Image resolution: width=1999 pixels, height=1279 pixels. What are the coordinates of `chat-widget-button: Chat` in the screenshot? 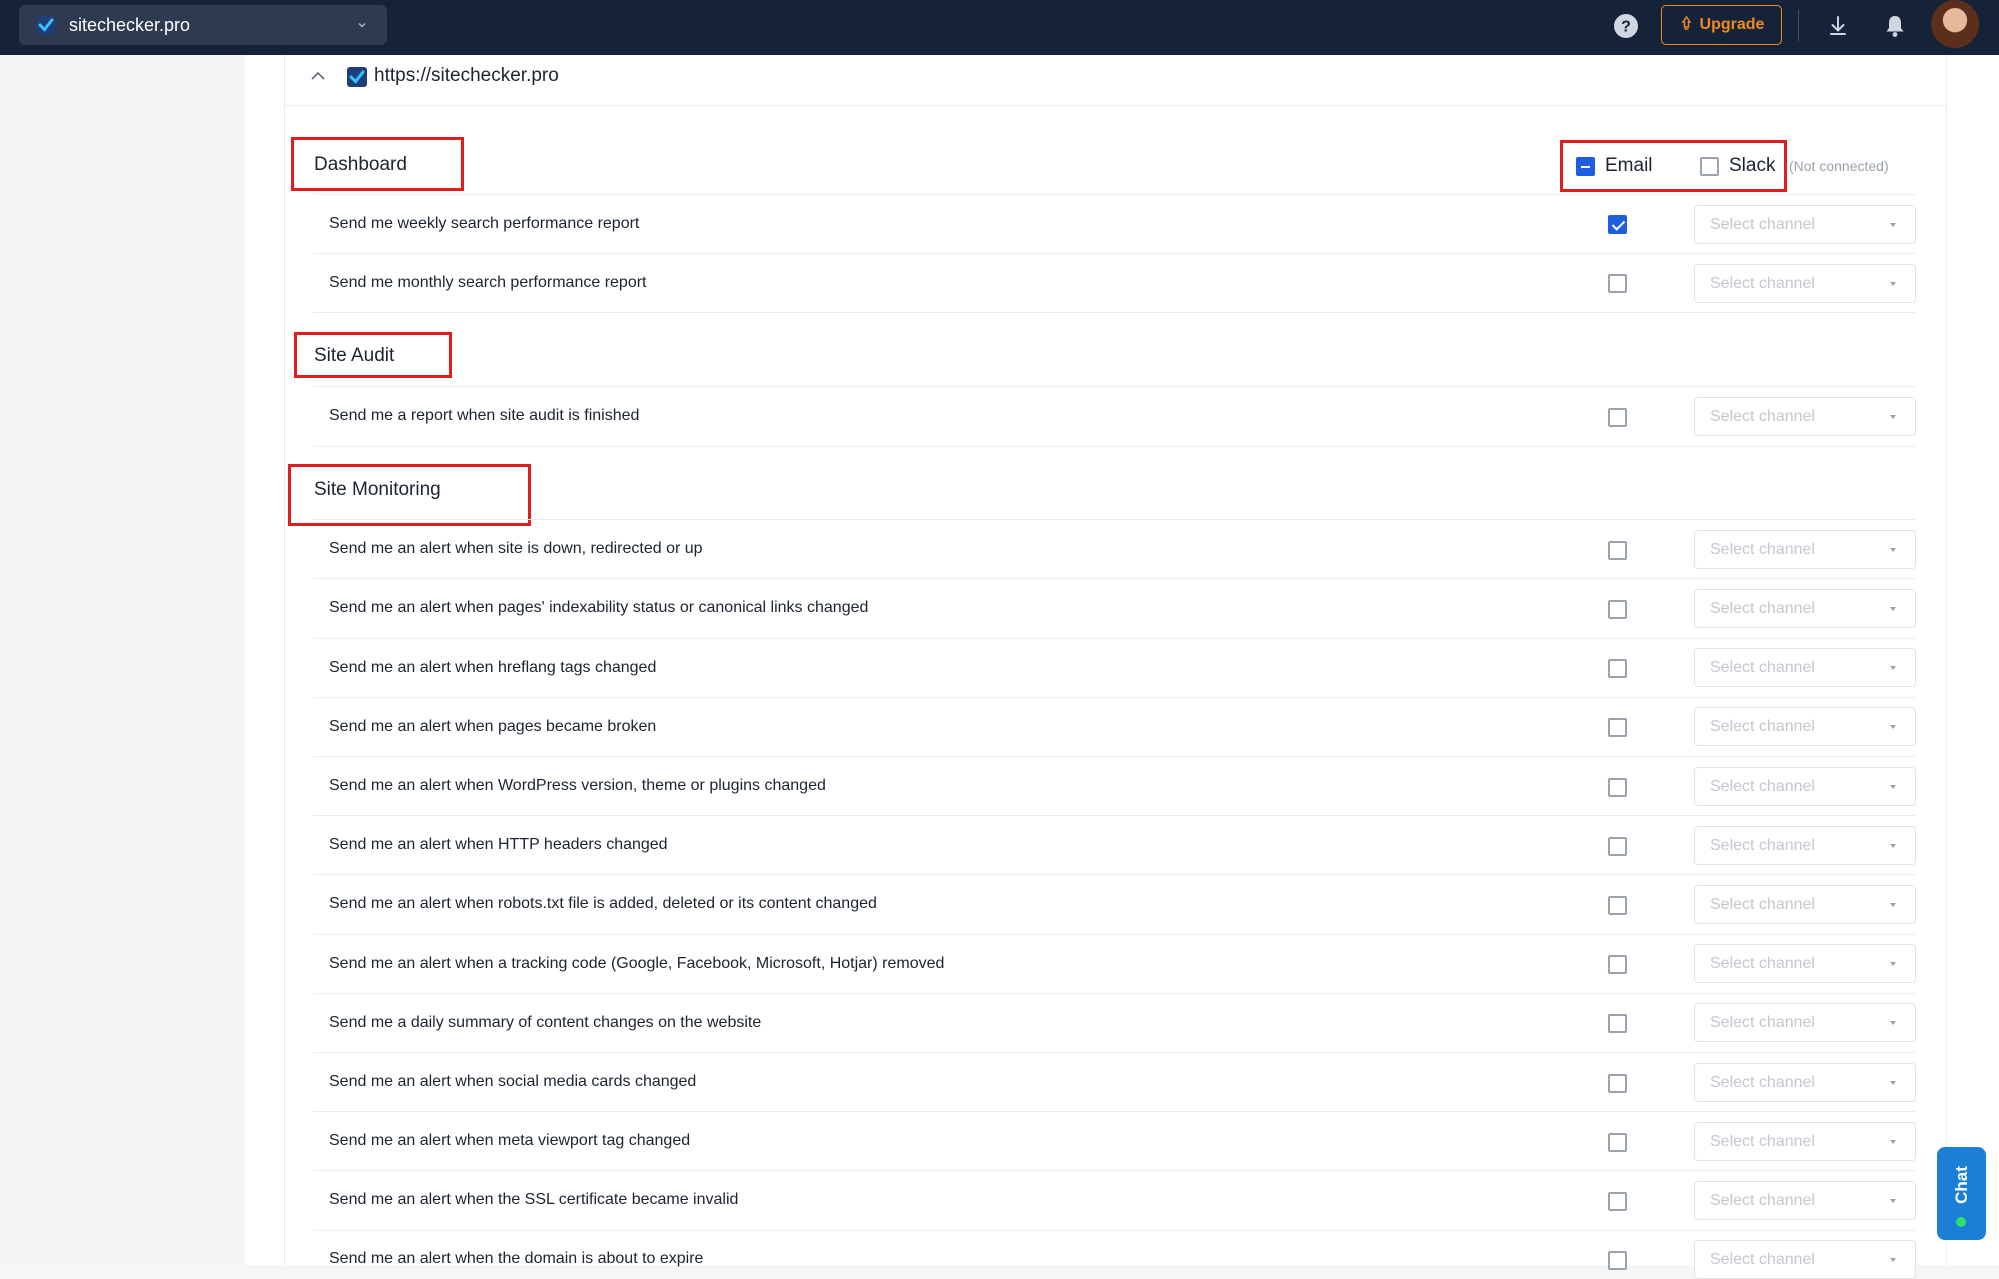 It's located at (1961, 1193).